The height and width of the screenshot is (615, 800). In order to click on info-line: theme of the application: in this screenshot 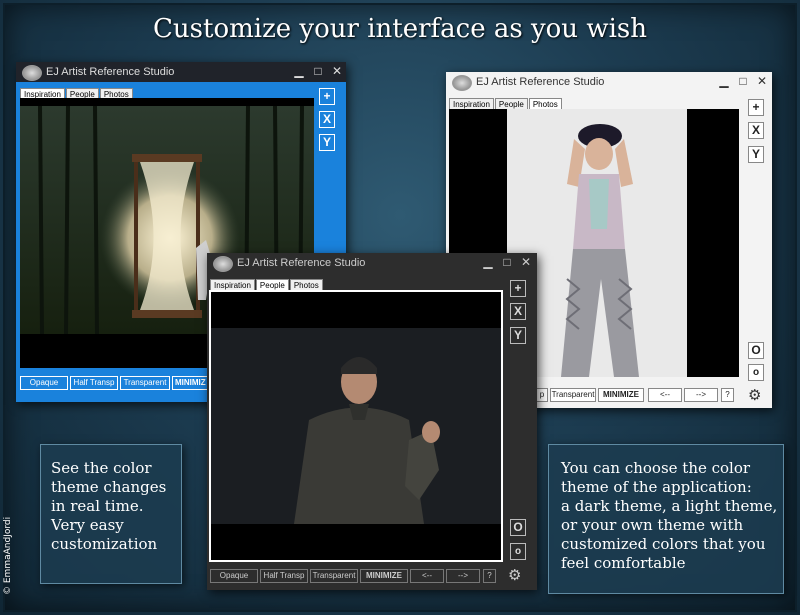, I will do `click(656, 487)`.